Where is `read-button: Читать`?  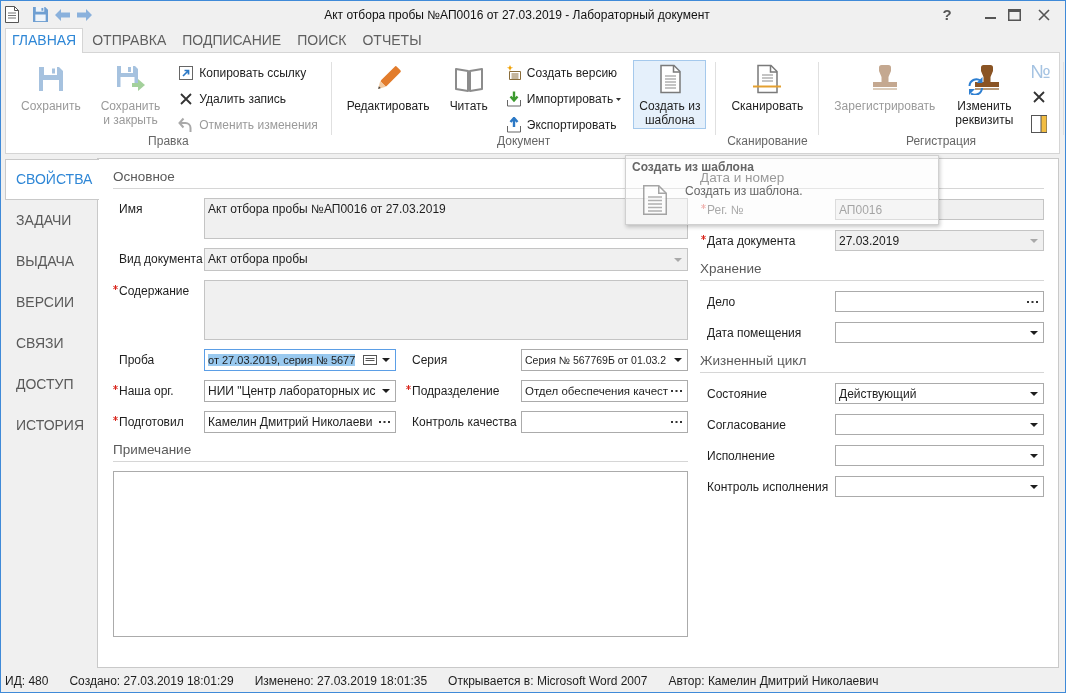
read-button: Читать is located at coordinates (468, 87).